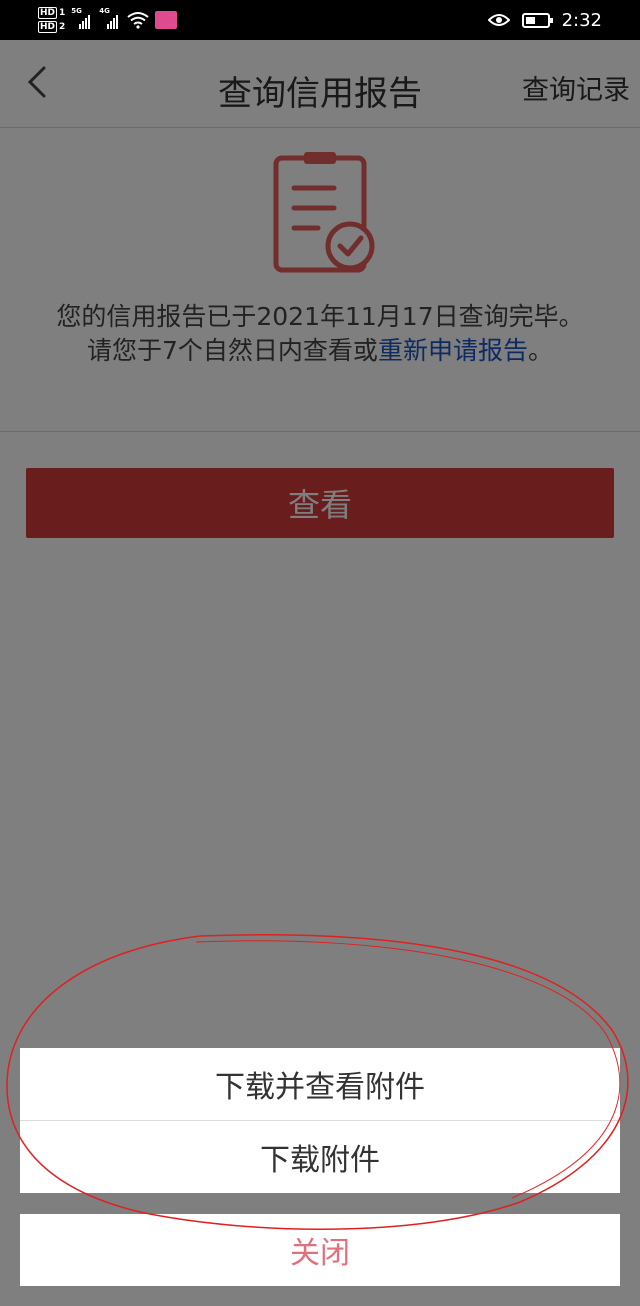 The width and height of the screenshot is (640, 1306). I want to click on hd1-indicator: HD 1, so click(52, 13).